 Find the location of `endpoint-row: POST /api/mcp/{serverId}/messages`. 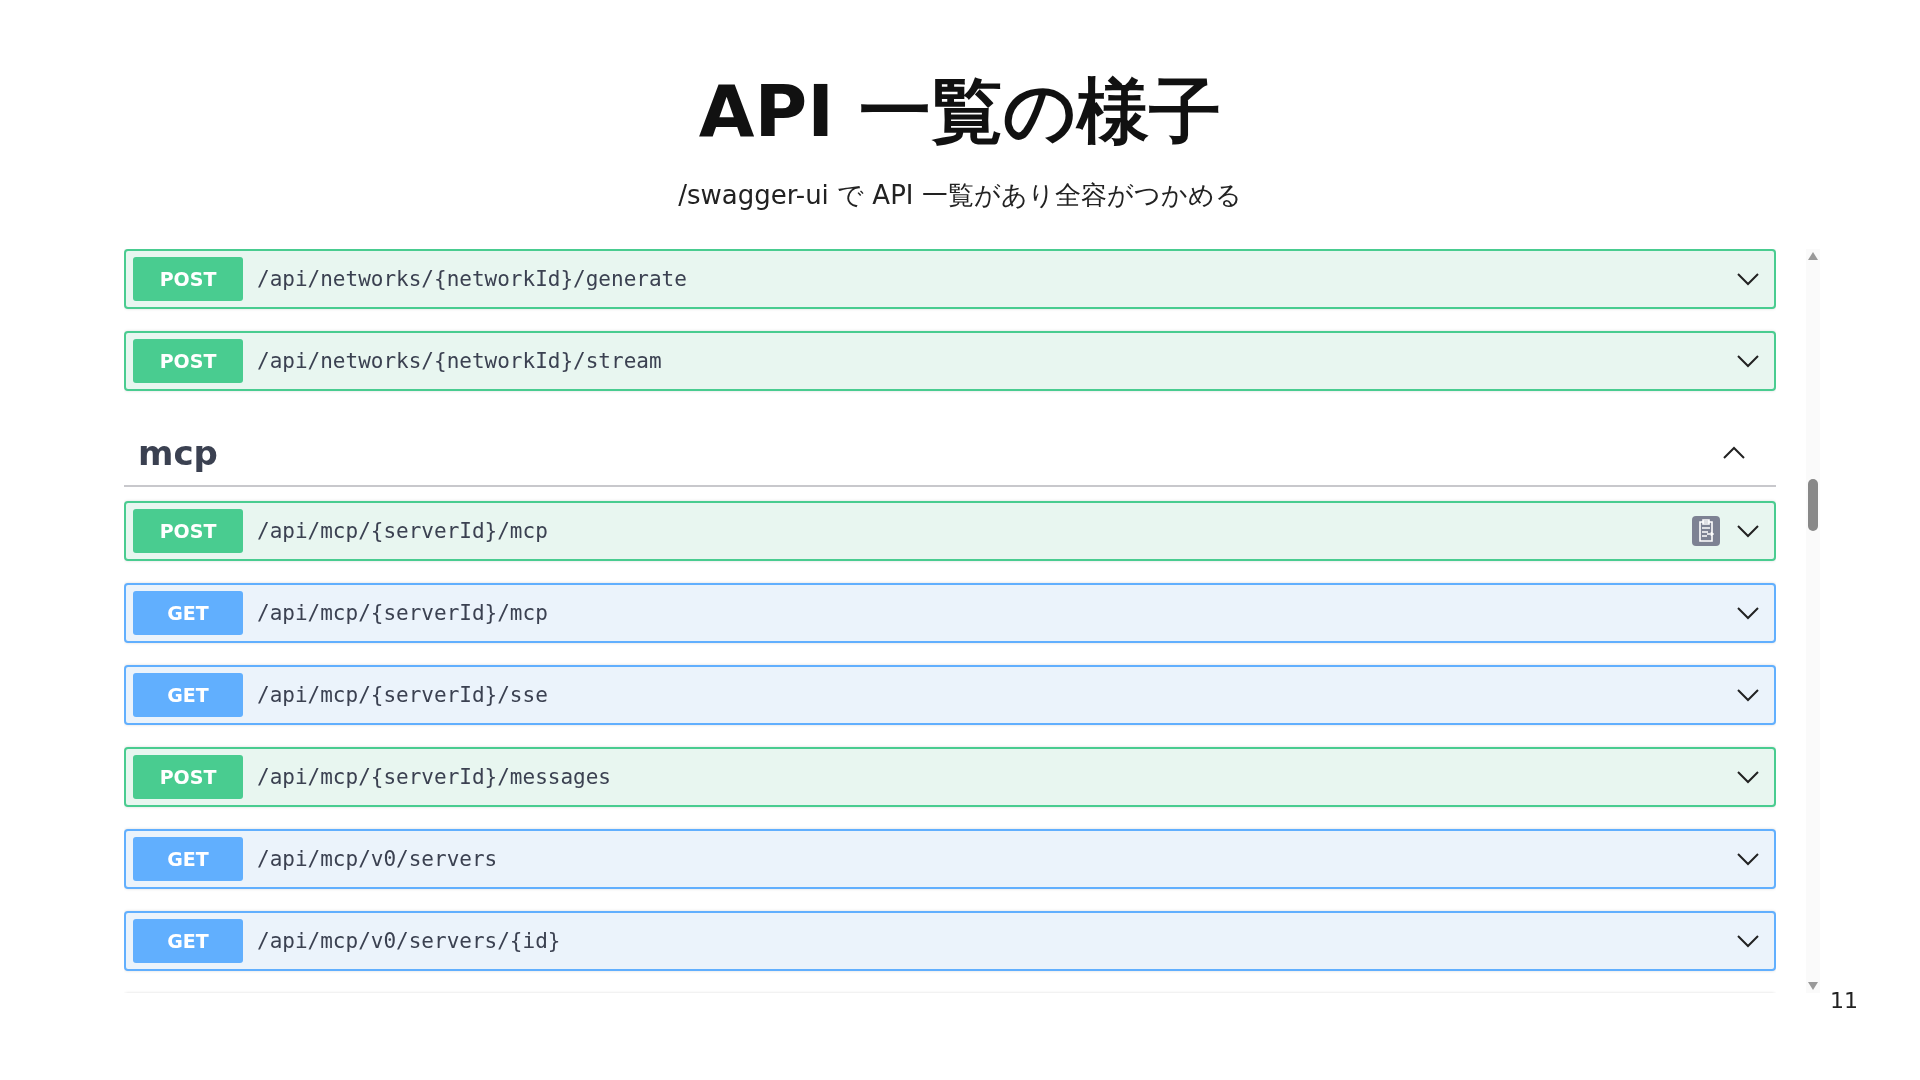

endpoint-row: POST /api/mcp/{serverId}/messages is located at coordinates (950, 777).